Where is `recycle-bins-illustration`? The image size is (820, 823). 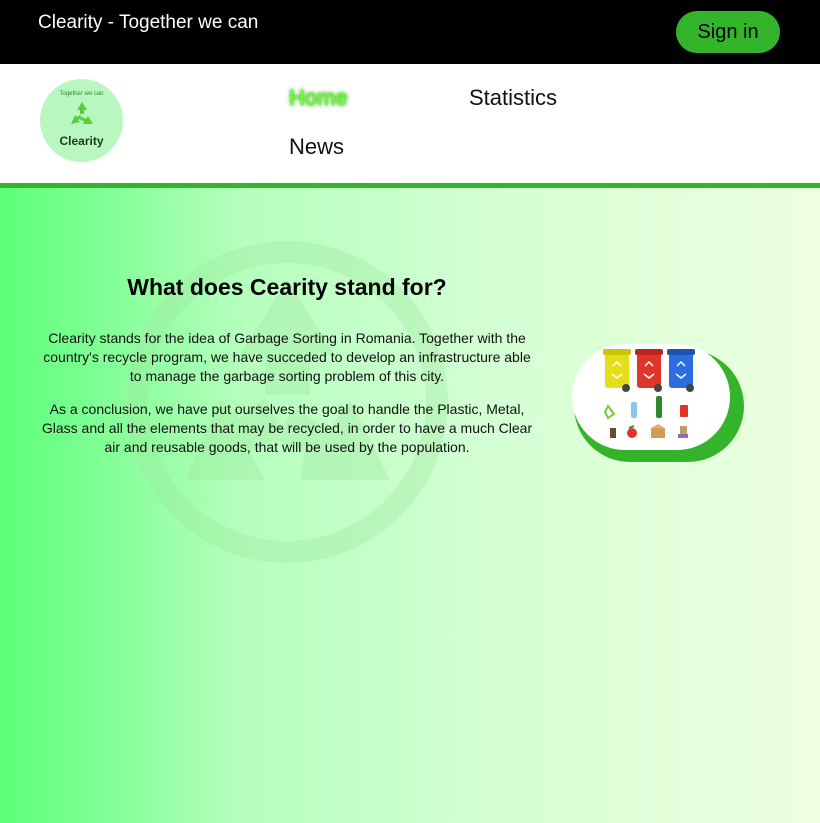 recycle-bins-illustration is located at coordinates (649, 393).